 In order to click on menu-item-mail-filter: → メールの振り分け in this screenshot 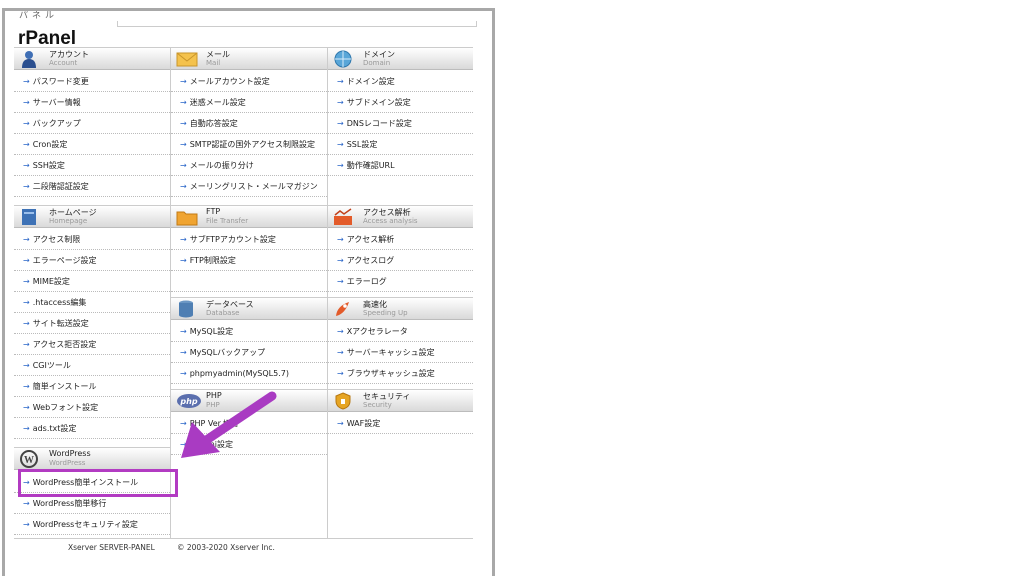, I will do `click(249, 165)`.